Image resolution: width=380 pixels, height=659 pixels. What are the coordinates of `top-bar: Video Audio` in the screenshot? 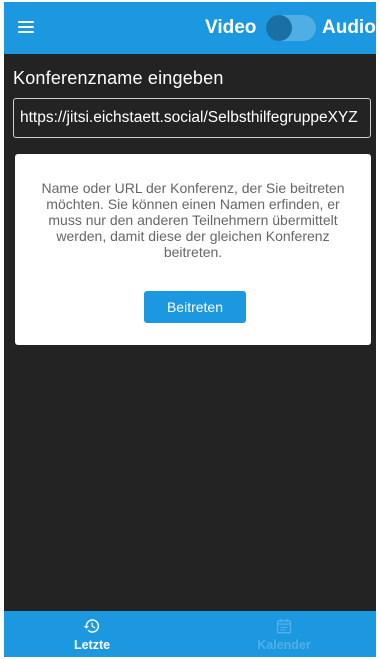 It's located at (190, 28).